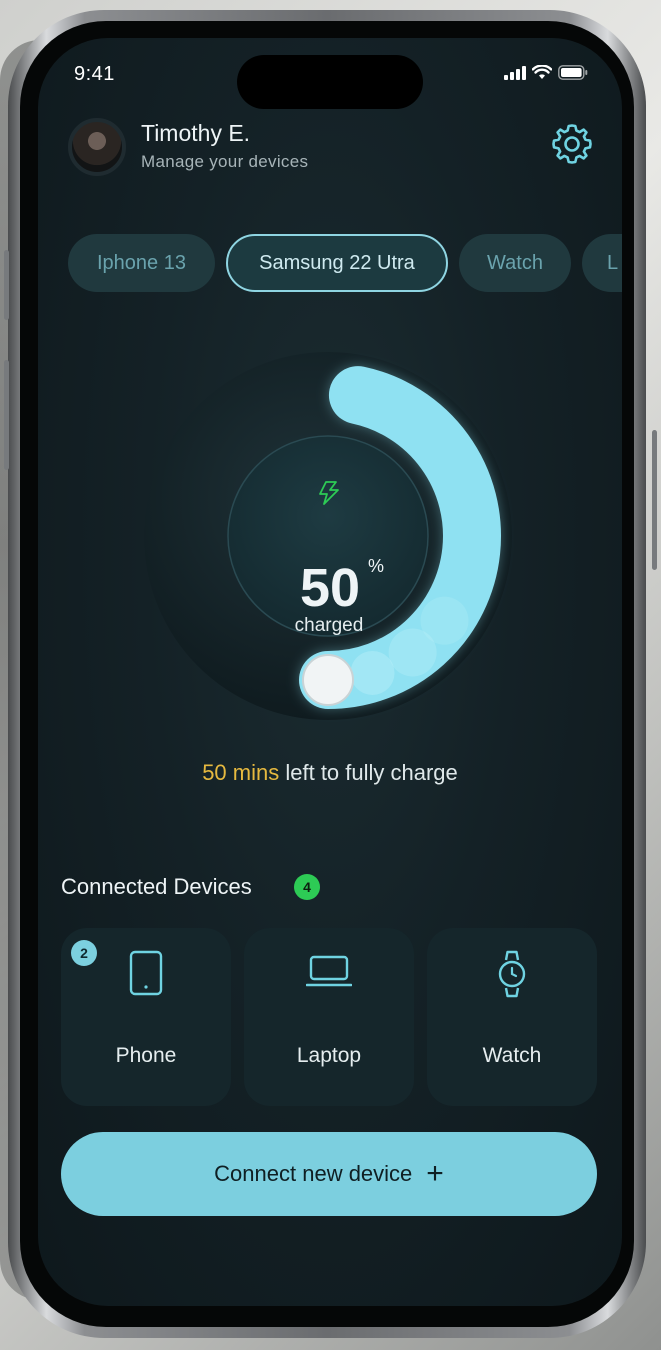 Image resolution: width=661 pixels, height=1350 pixels. I want to click on signal-icon, so click(515, 72).